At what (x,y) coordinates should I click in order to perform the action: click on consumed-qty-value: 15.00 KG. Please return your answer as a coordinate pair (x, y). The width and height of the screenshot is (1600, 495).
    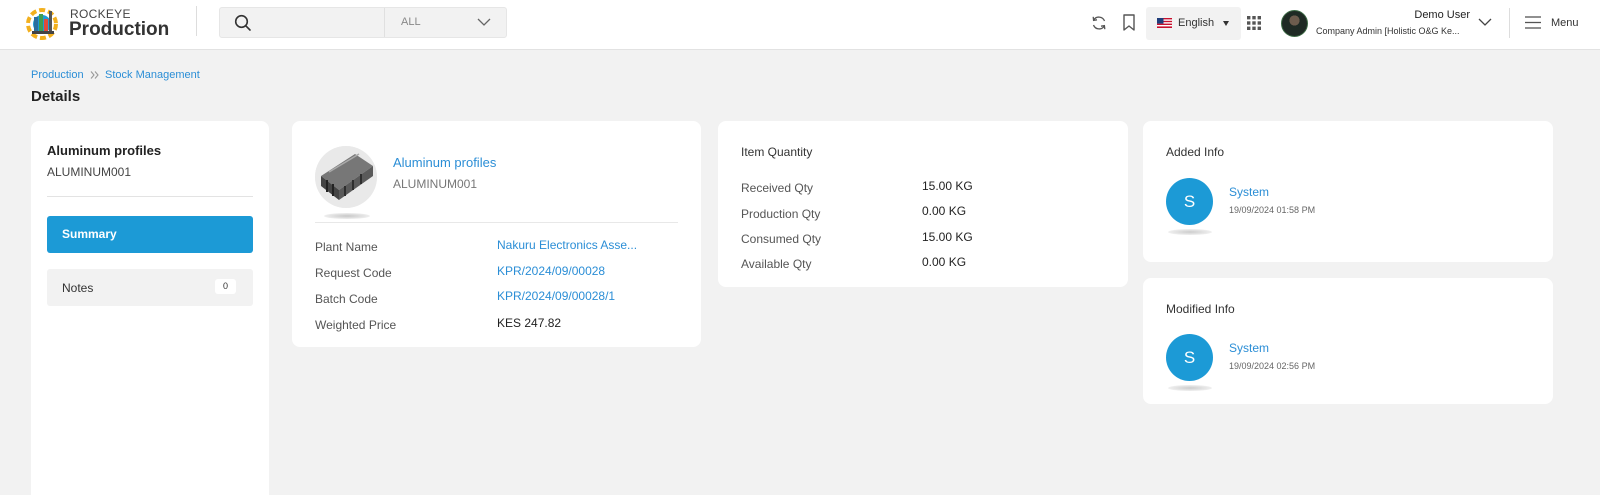
    Looking at the image, I should click on (947, 237).